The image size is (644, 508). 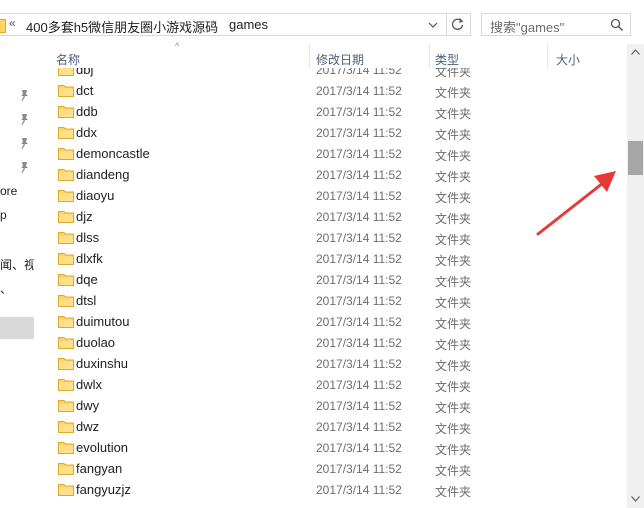 I want to click on refresh-icon, so click(x=457, y=24).